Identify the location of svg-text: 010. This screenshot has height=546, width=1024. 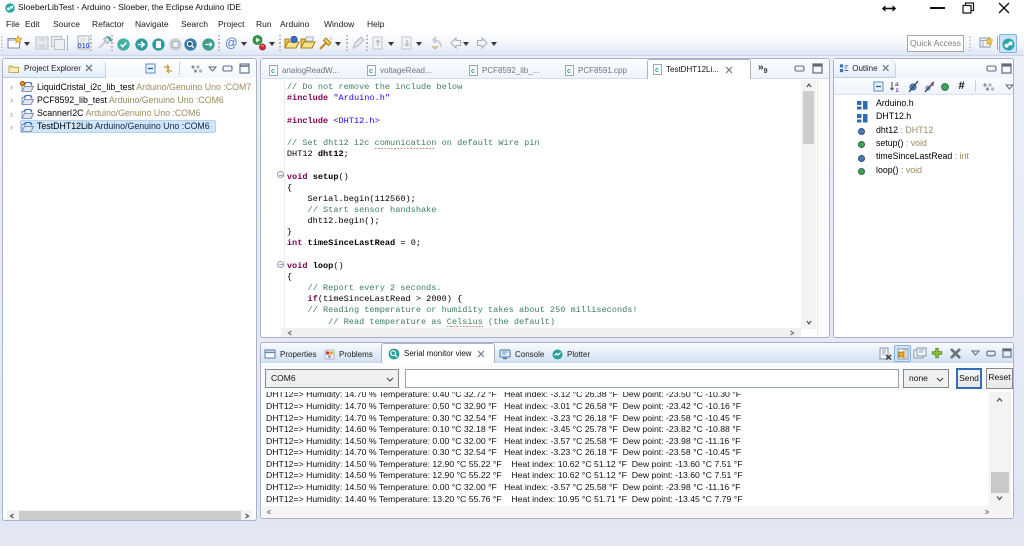
(84, 46).